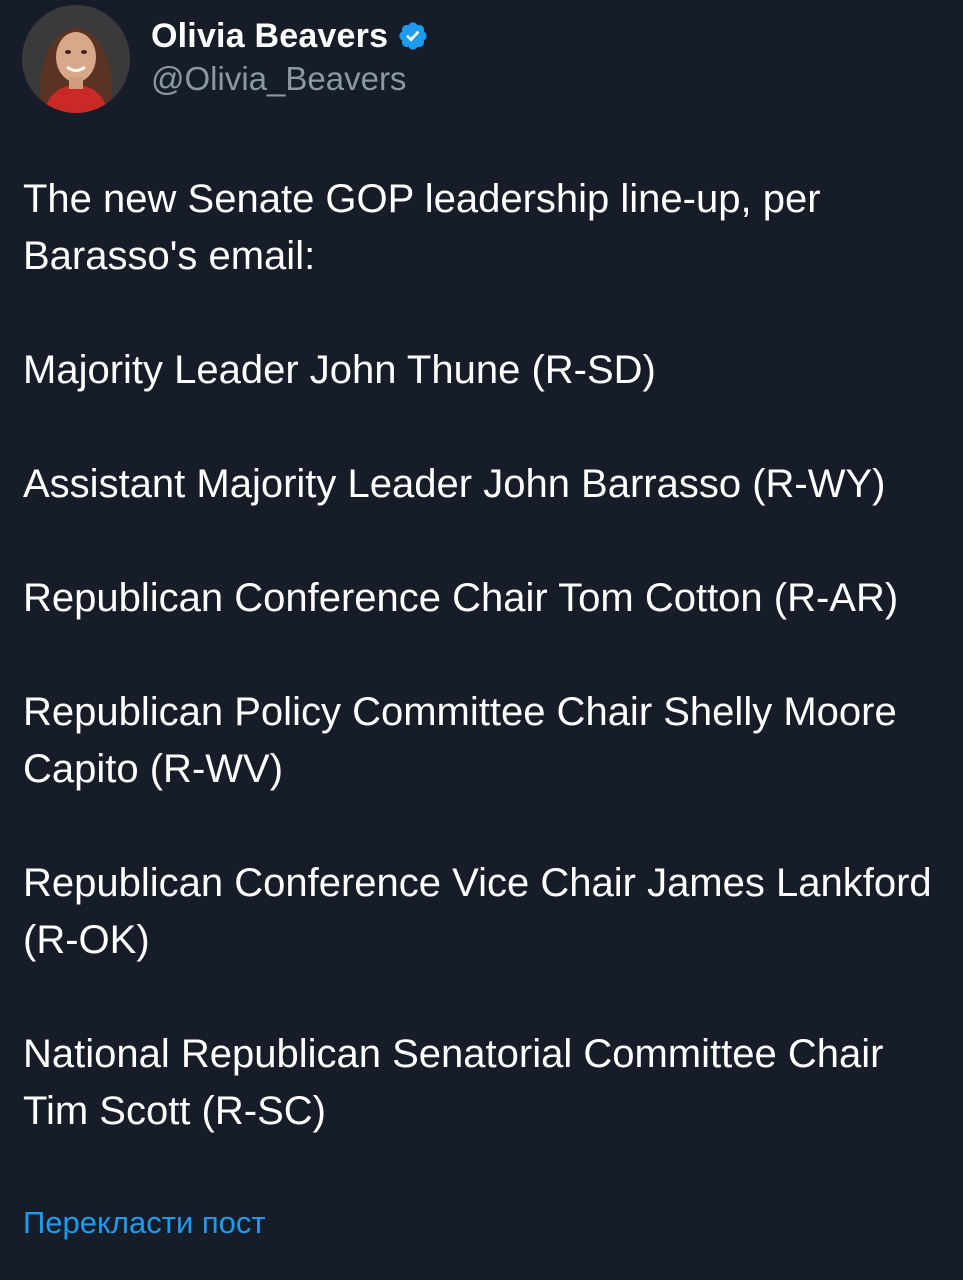 The image size is (963, 1280). I want to click on display-name-row: Olivia Beavers, so click(290, 36).